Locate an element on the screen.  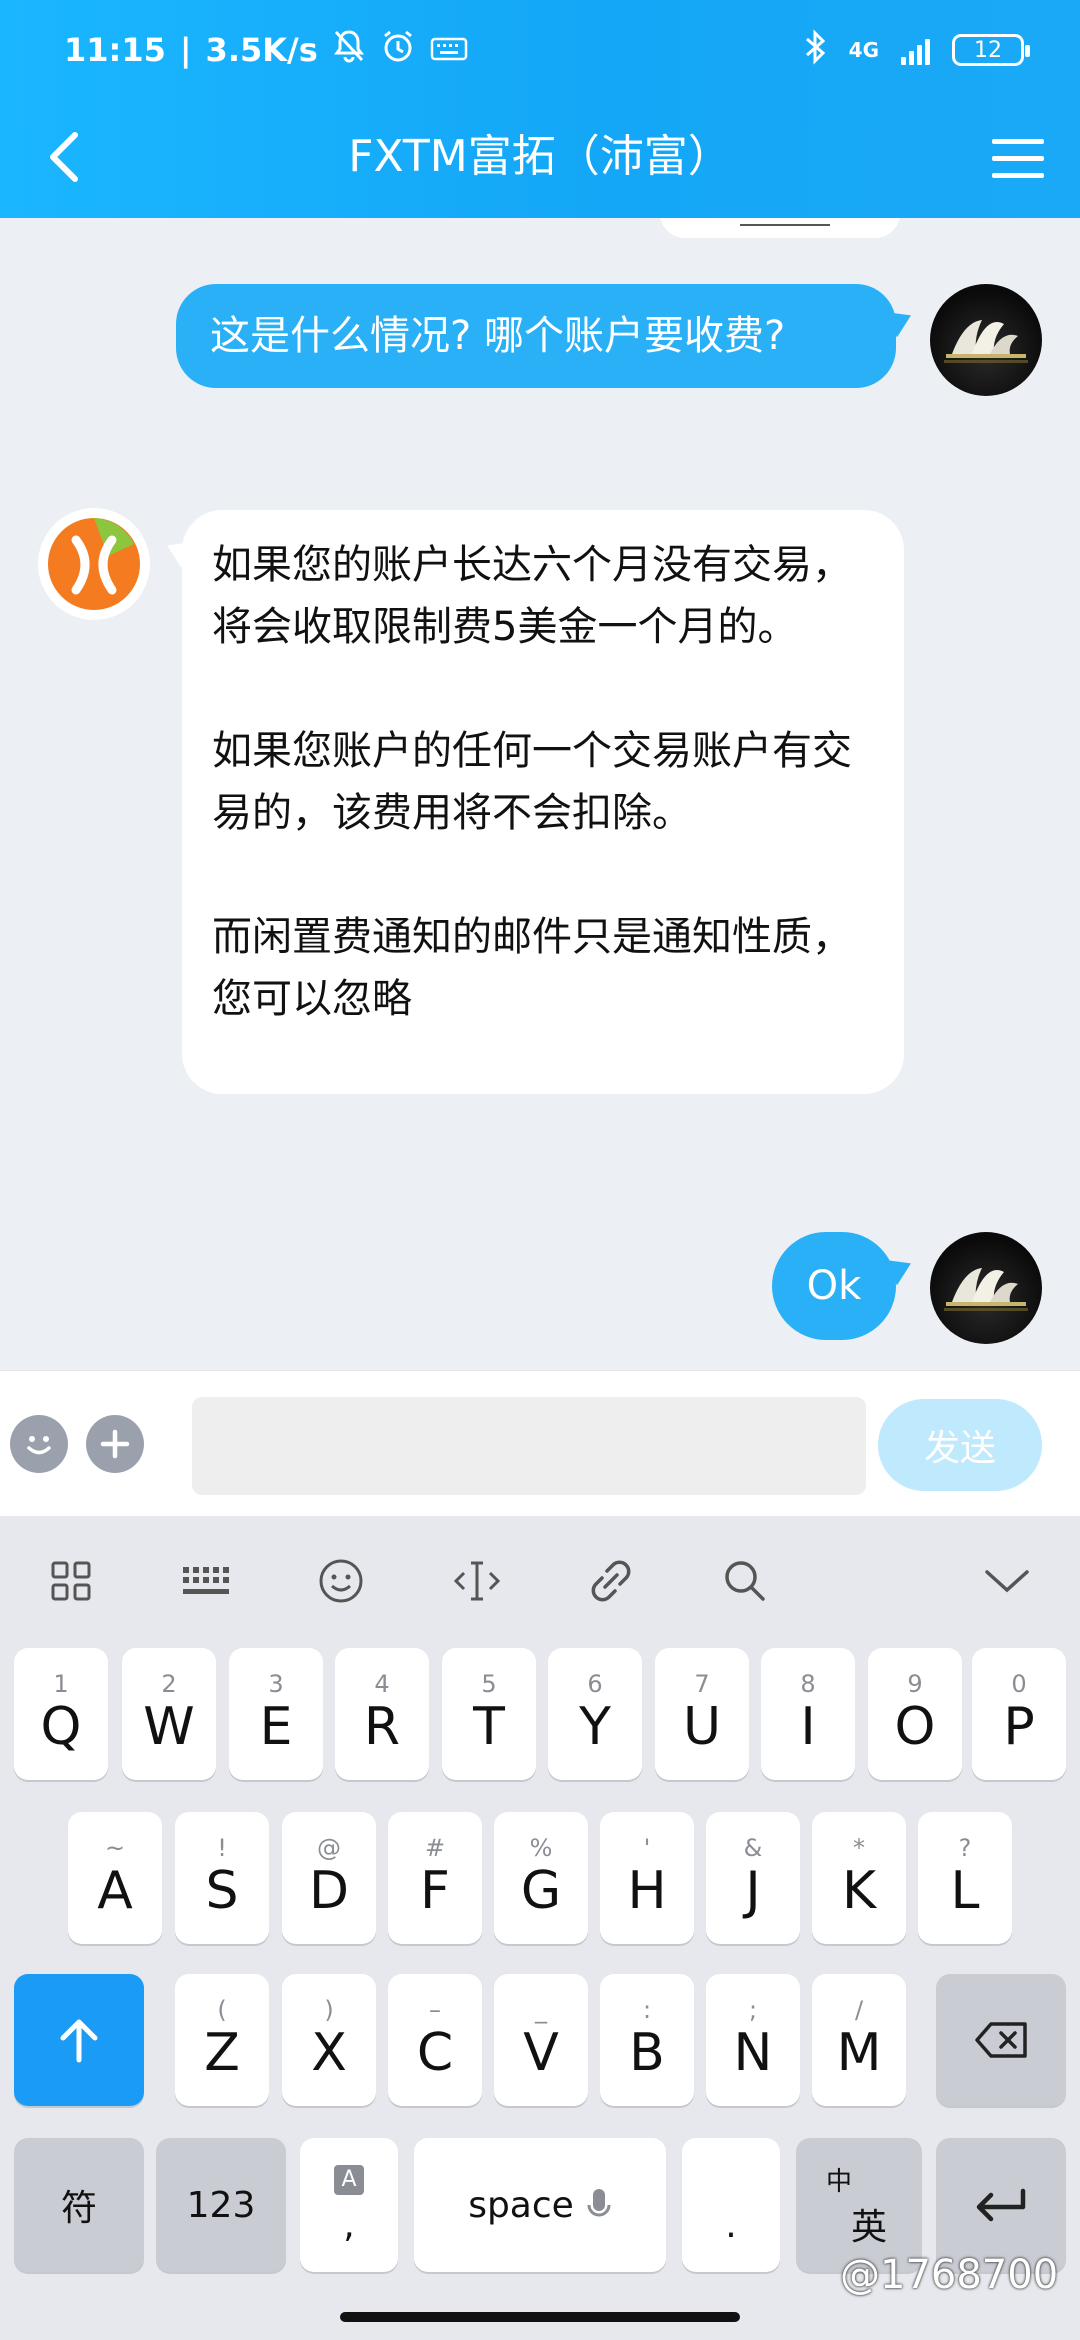
key-o: 9O is located at coordinates (915, 1714).